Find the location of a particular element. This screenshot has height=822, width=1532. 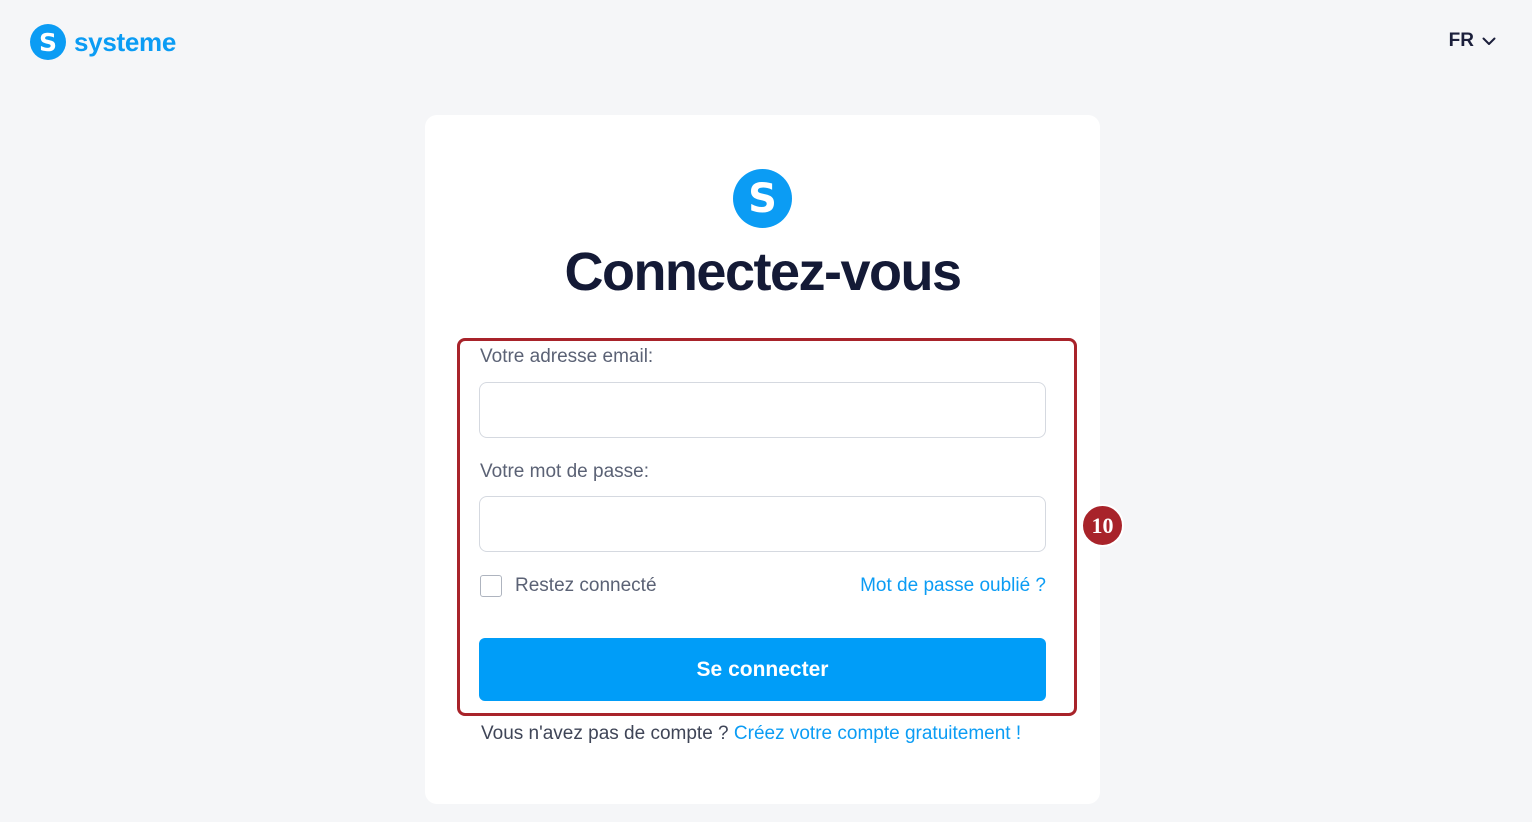

brand-logo-link: S systeme is located at coordinates (103, 42).